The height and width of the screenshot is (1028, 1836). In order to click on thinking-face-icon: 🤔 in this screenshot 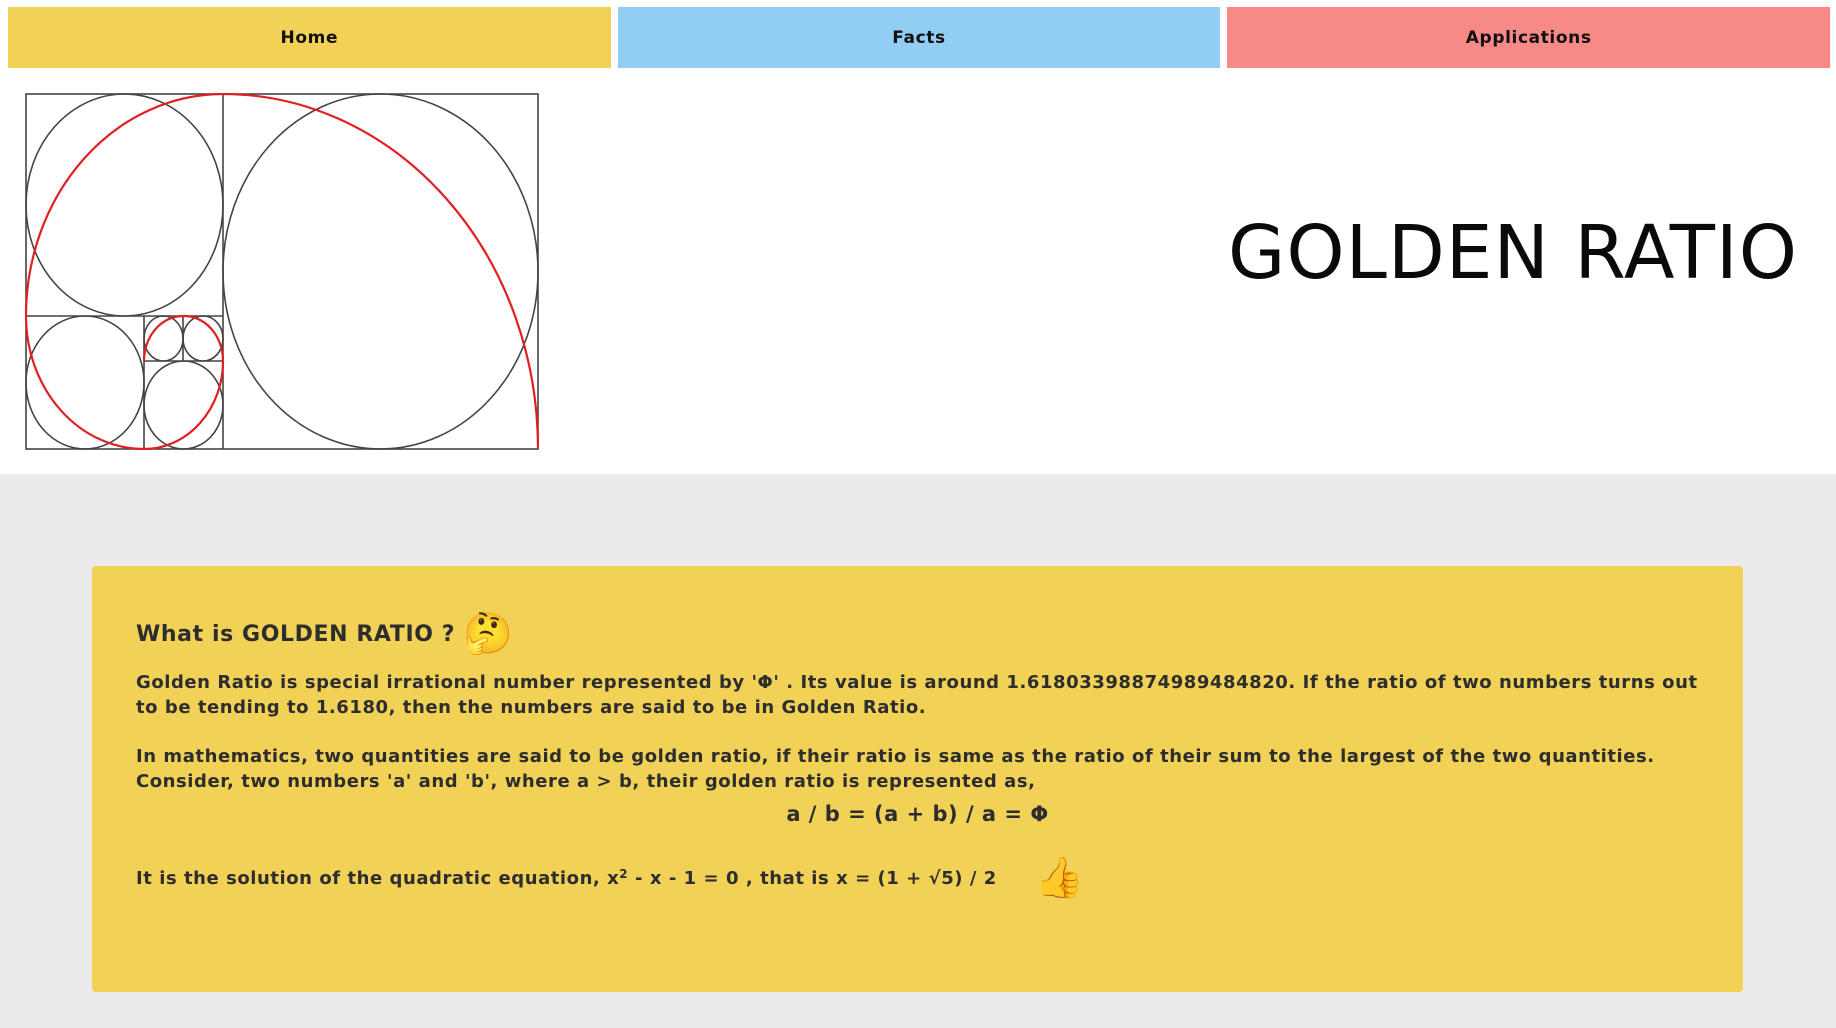, I will do `click(488, 634)`.